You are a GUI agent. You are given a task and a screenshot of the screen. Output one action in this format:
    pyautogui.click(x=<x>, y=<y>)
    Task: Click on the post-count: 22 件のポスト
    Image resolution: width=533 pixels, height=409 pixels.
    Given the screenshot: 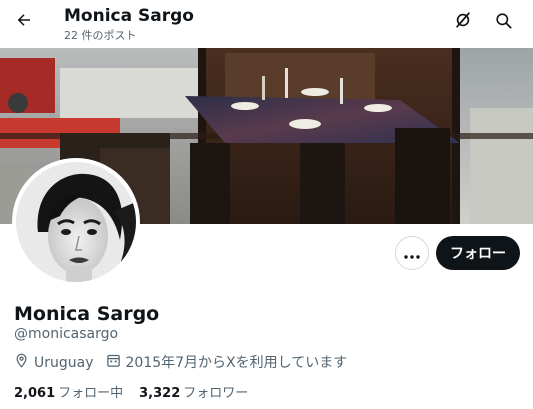 What is the action you would take?
    pyautogui.click(x=100, y=35)
    